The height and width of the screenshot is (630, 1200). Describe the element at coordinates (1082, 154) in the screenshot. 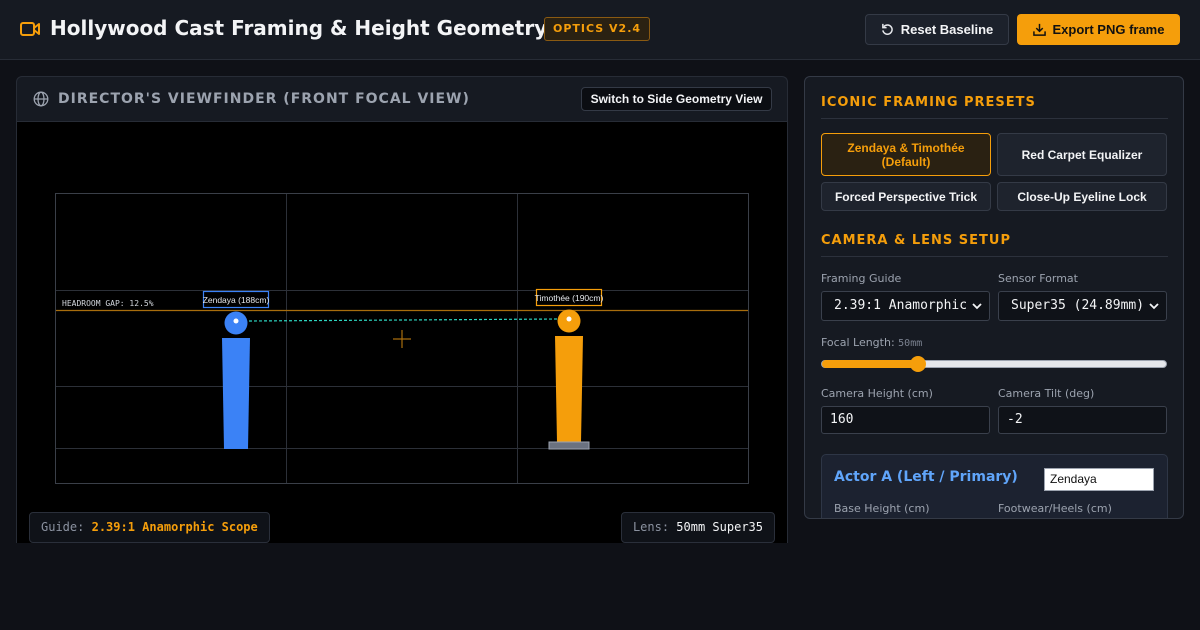

I see `preset-red-carpet-equalizer: Red Carpet Equalizer` at that location.